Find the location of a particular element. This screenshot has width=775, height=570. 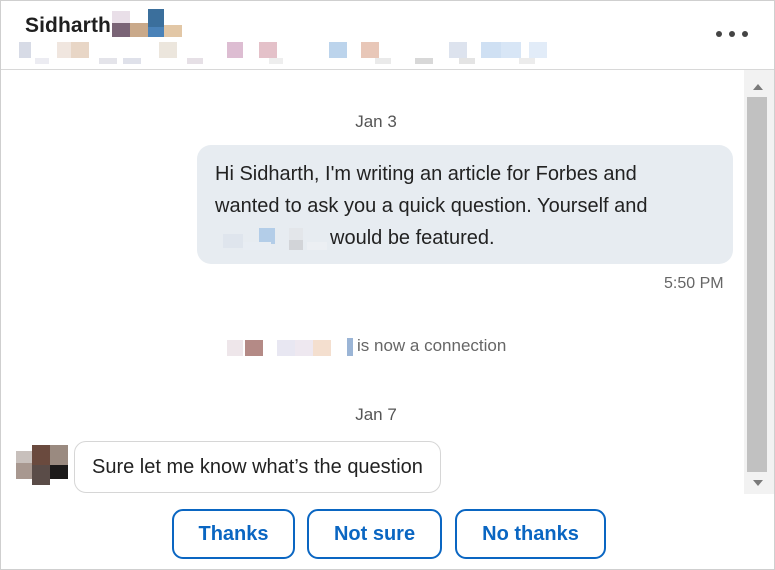

sender-avatar is located at coordinates (42, 465).